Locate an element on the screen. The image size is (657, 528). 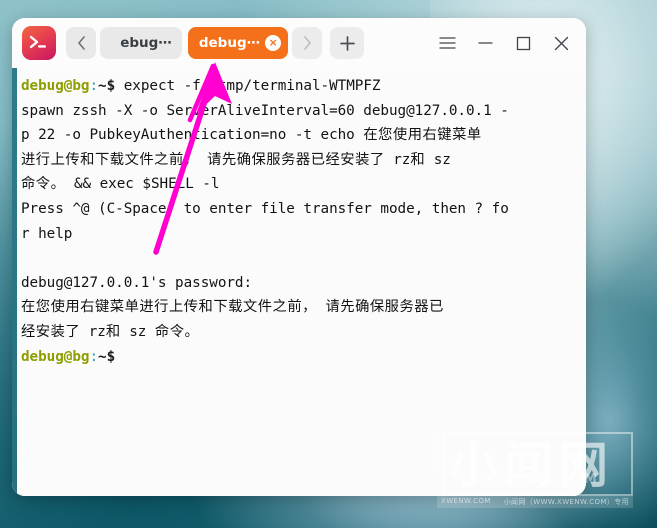
hamburger-icon is located at coordinates (447, 43).